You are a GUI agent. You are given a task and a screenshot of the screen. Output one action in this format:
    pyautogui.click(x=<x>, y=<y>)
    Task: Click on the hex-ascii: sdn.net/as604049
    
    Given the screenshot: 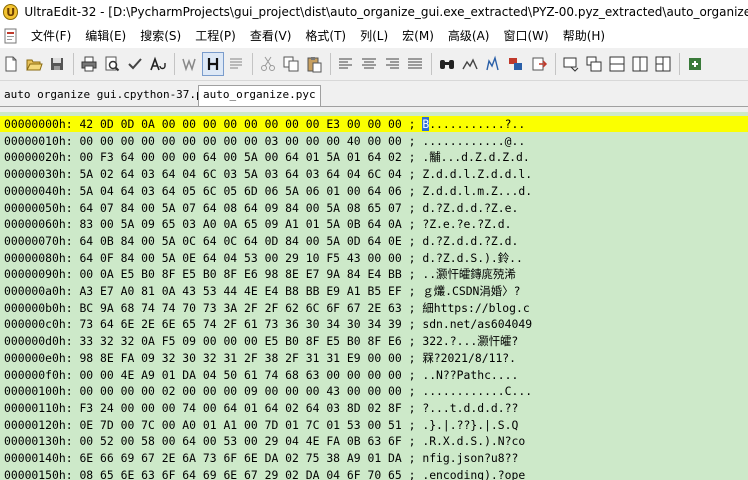 What is the action you would take?
    pyautogui.click(x=477, y=324)
    